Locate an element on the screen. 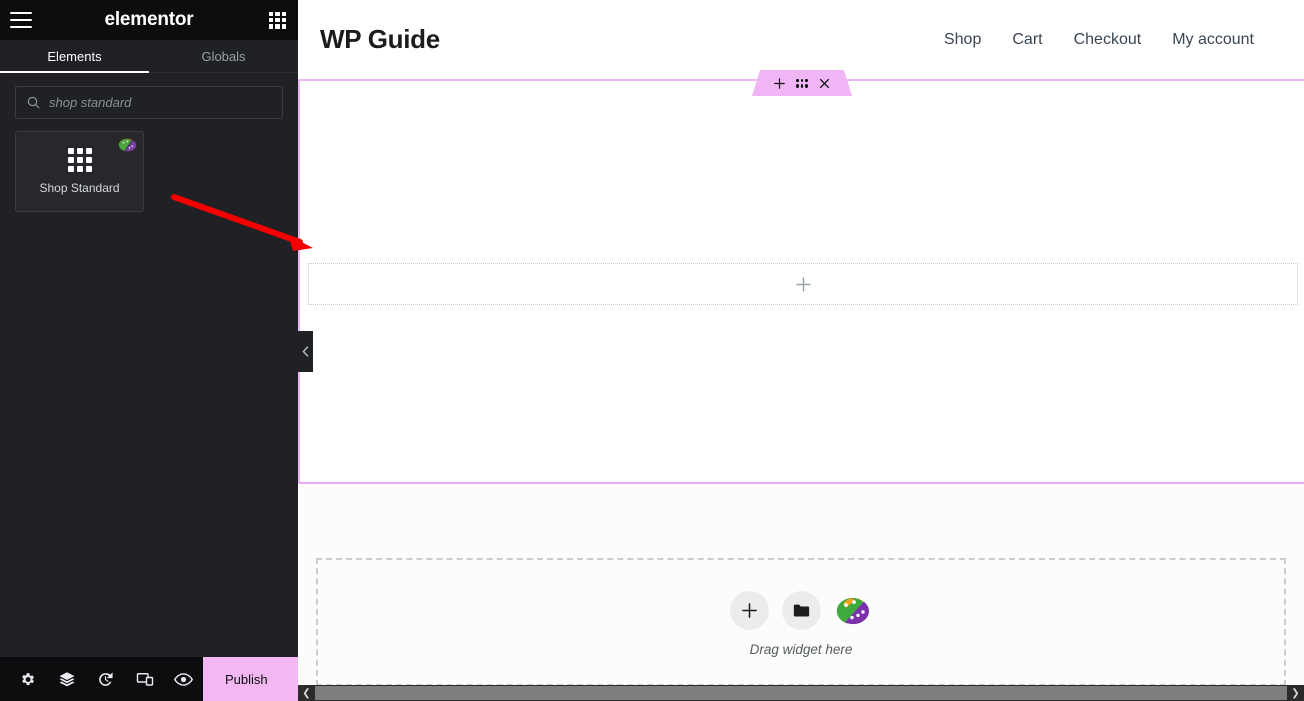  nav-link-checkout: Checkout is located at coordinates (1108, 40).